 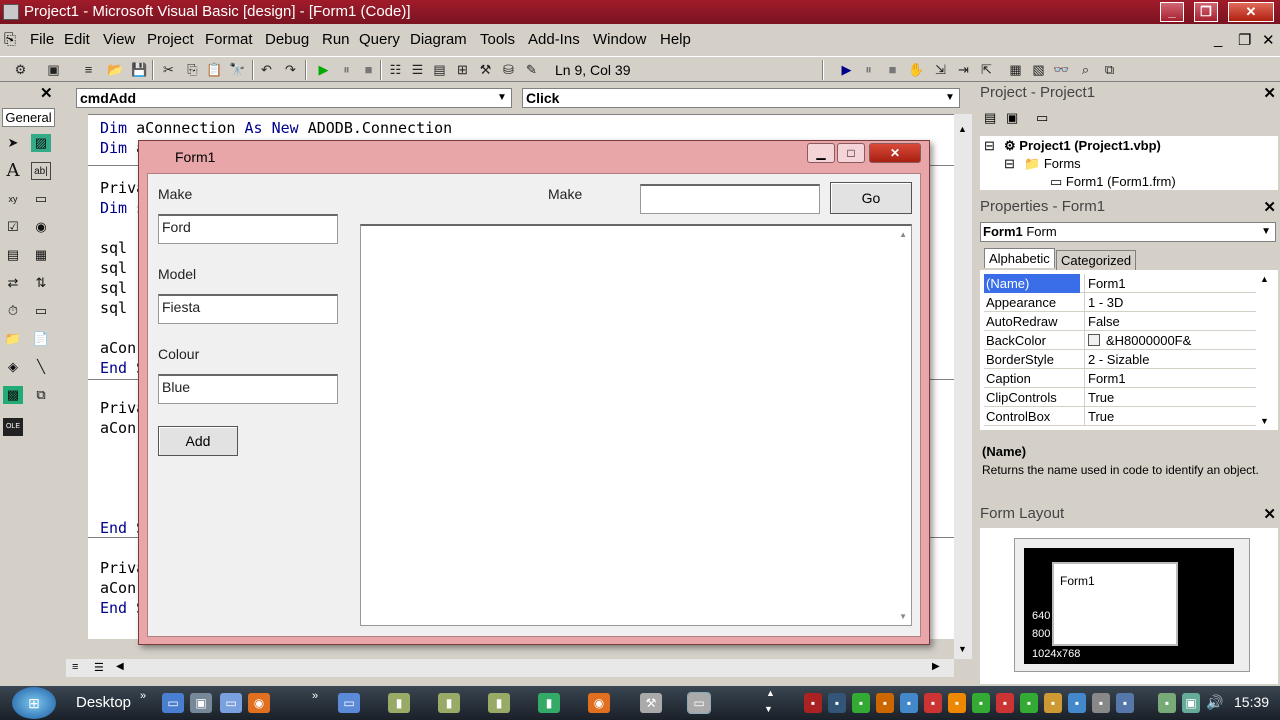 I want to click on watch-window-icon: 👓, so click(x=1061, y=69).